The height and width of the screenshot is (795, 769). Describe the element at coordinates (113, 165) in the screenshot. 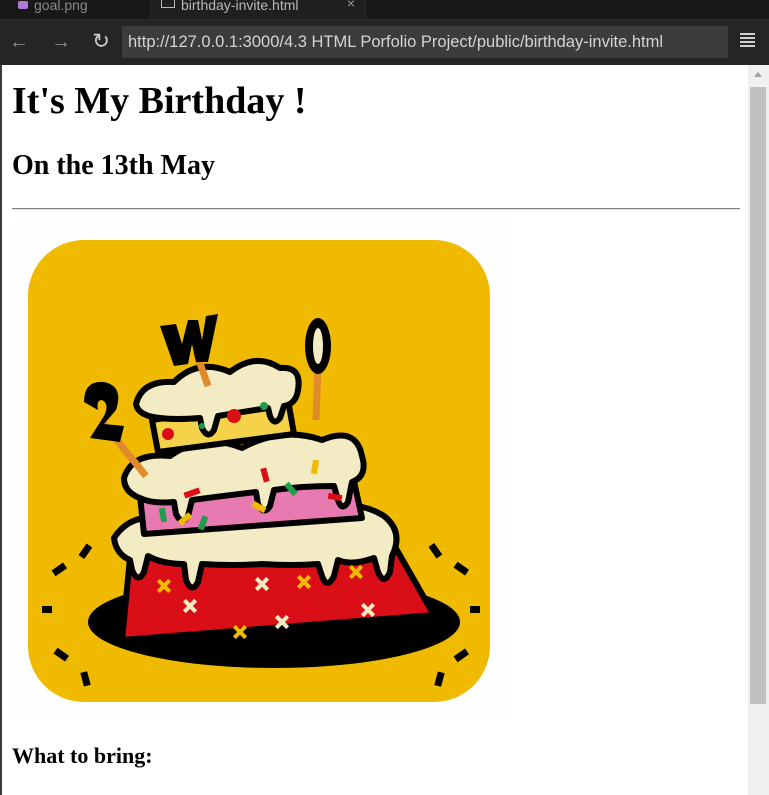

I see `page-subtitle: On the 13th May` at that location.